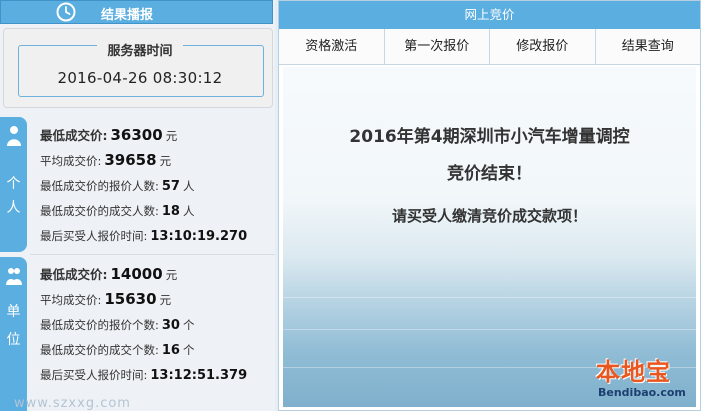 Image resolution: width=701 pixels, height=411 pixels. What do you see at coordinates (130, 160) in the screenshot?
I see `personal-avg-price: 39658` at bounding box center [130, 160].